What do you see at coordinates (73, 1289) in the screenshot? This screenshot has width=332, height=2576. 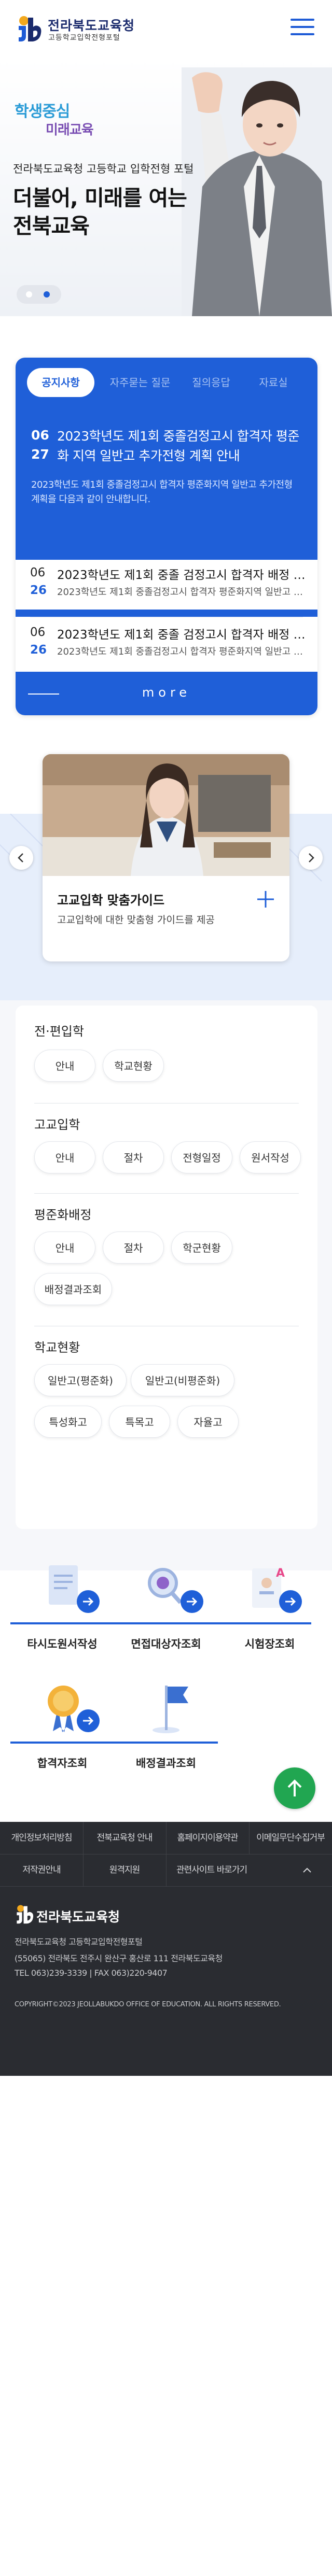 I see `assignment-result-button: 배정결과조회` at bounding box center [73, 1289].